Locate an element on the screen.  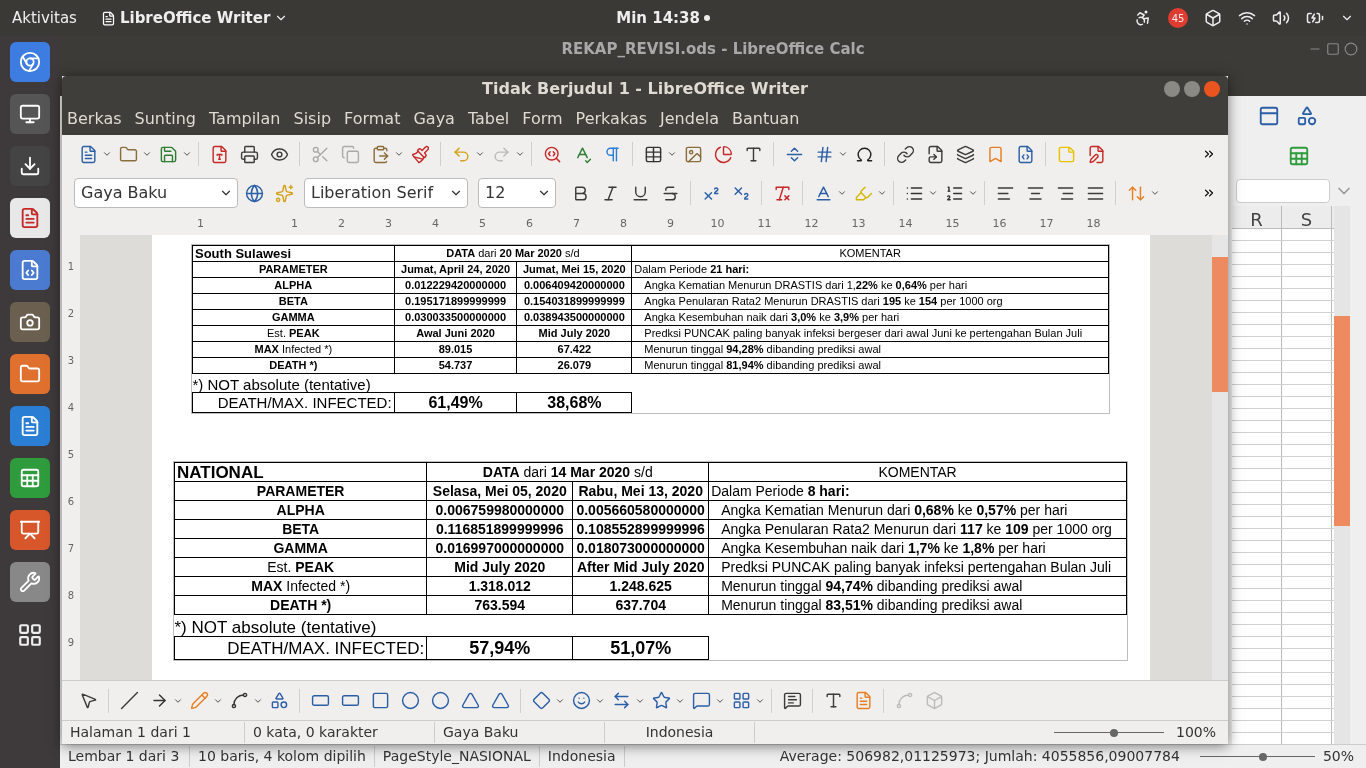
table-cell: Menurun tinggal 94,28% dibanding prediksi awal is located at coordinates (762, 349).